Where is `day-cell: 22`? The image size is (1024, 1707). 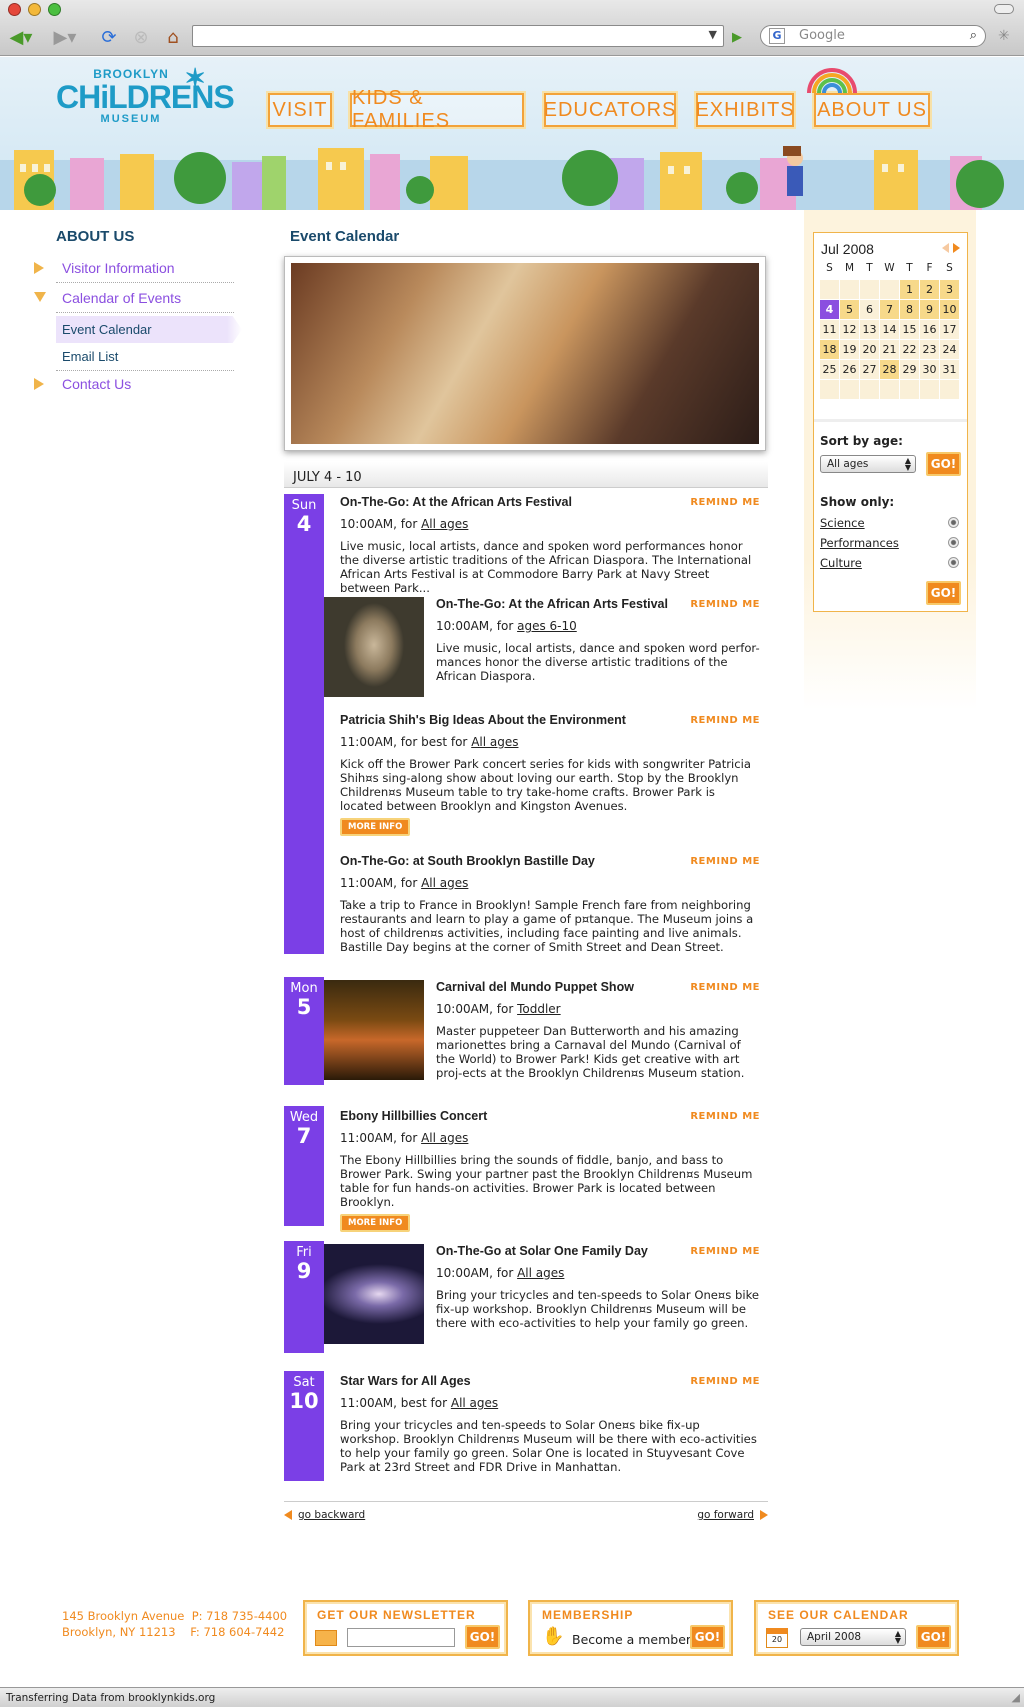
day-cell: 22 is located at coordinates (909, 349).